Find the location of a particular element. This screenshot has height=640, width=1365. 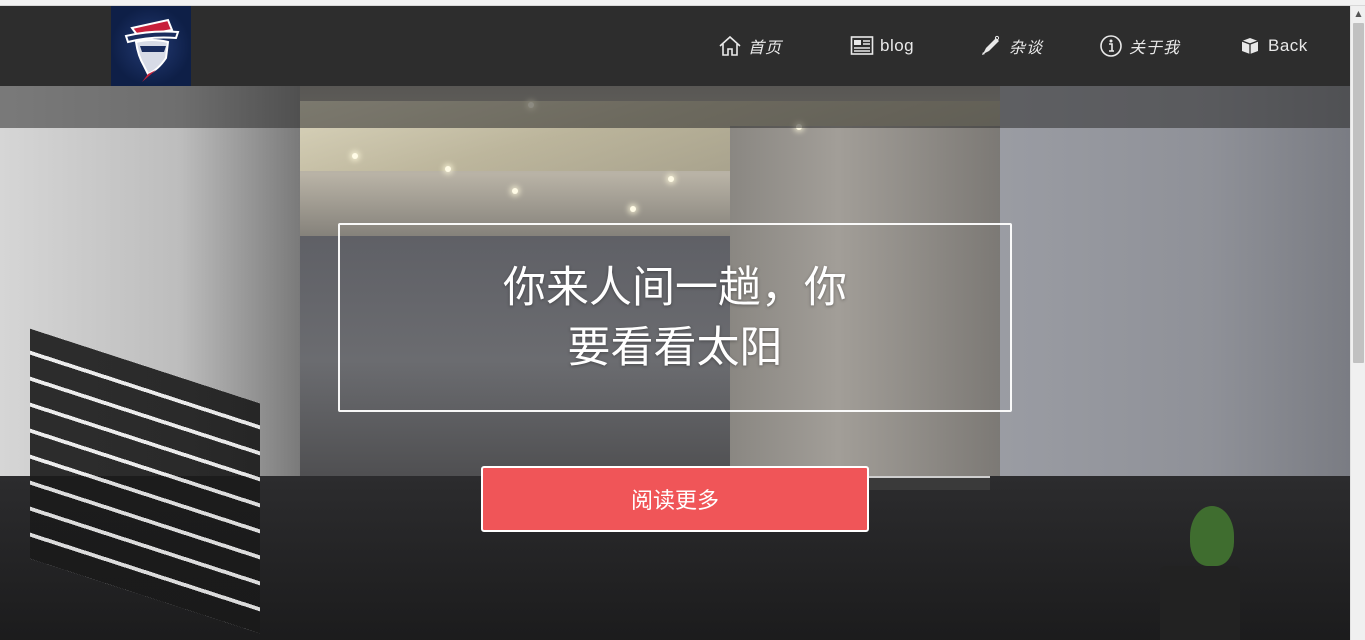

scene-dining-table is located at coordinates (925, 483).